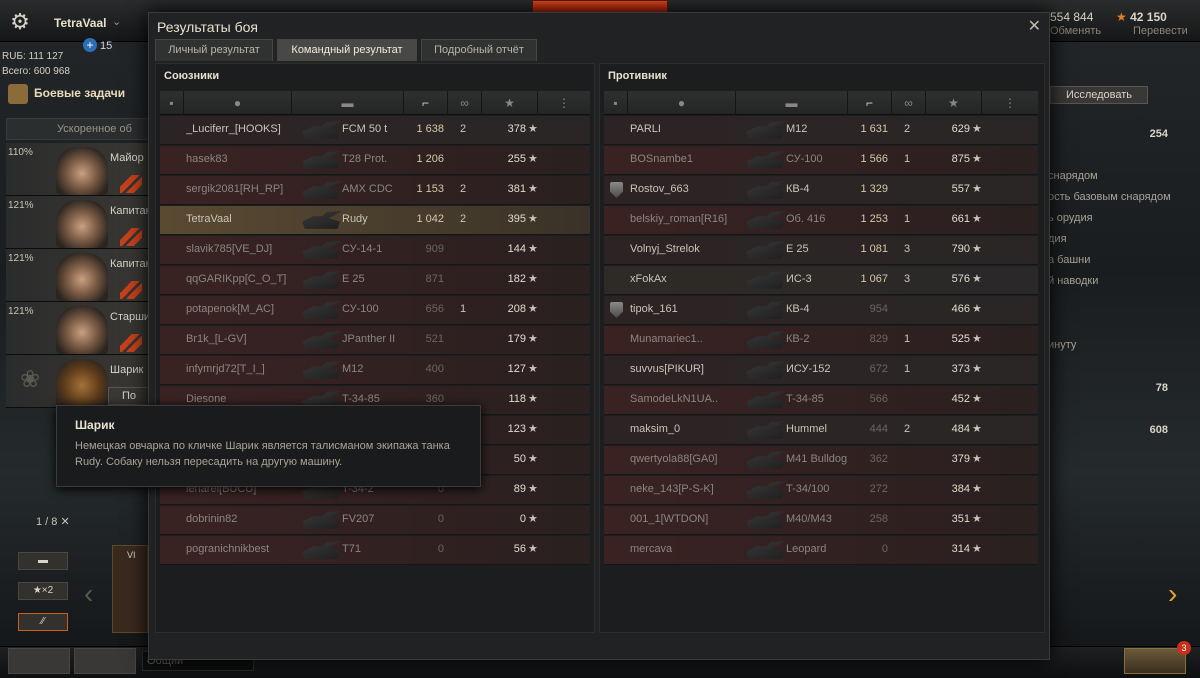  I want to click on filter-tank-button: ▬, so click(43, 561).